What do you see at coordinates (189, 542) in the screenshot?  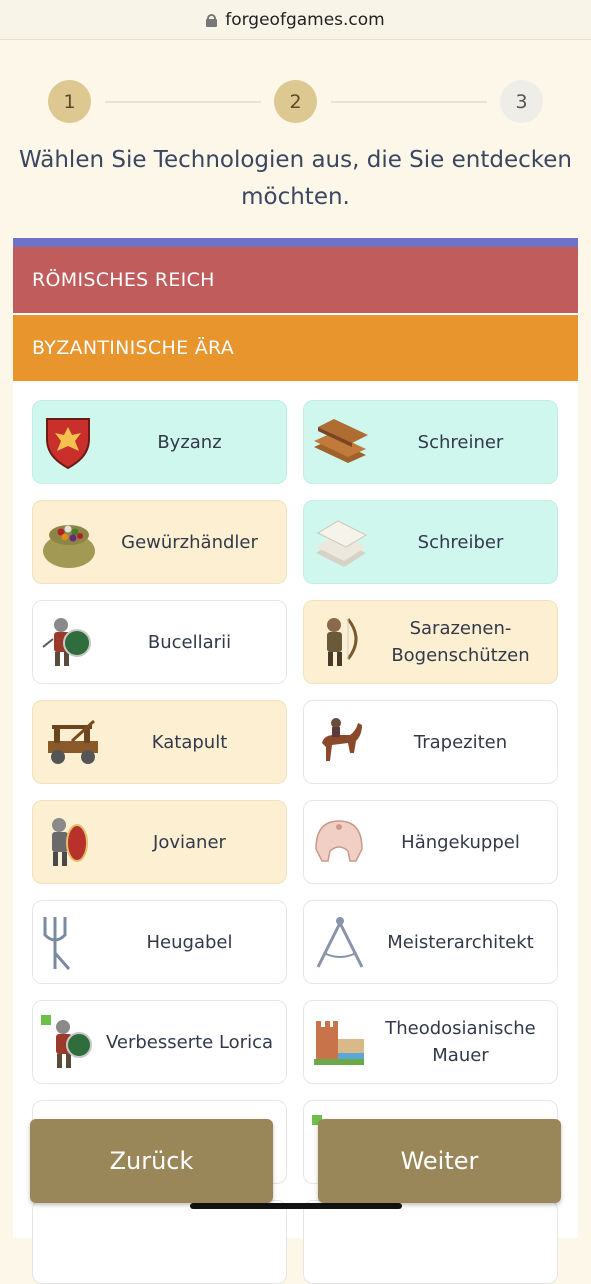 I see `tech-label: Gewürzhändler` at bounding box center [189, 542].